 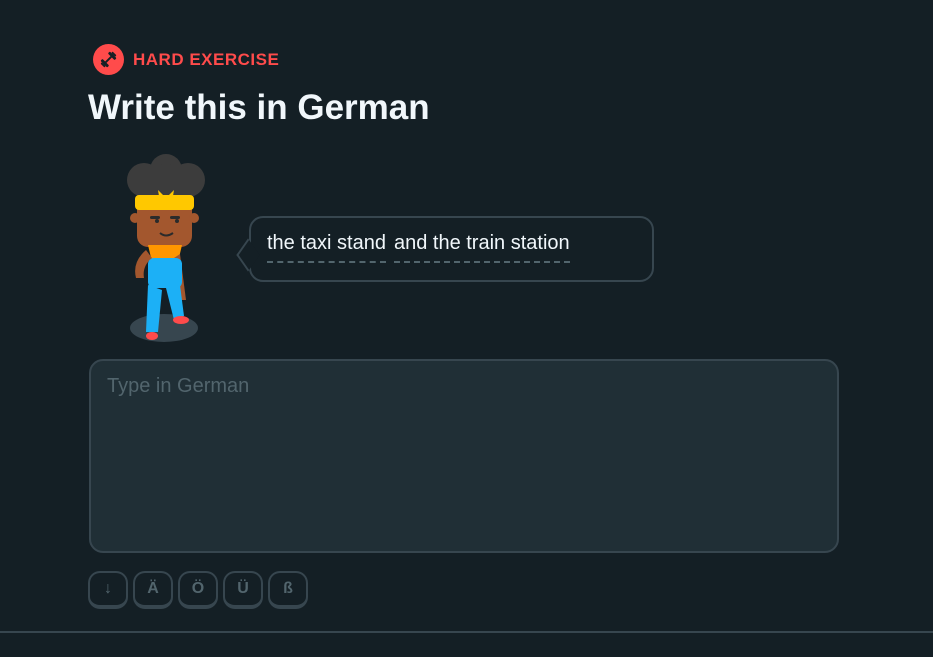 I want to click on char-key-eszett: ß, so click(x=288, y=590).